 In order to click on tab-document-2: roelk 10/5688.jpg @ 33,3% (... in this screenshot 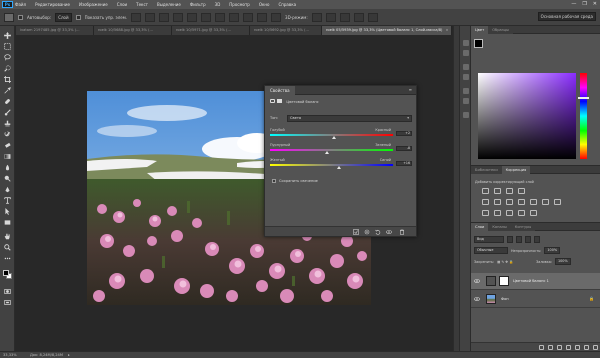, I will do `click(133, 30)`.